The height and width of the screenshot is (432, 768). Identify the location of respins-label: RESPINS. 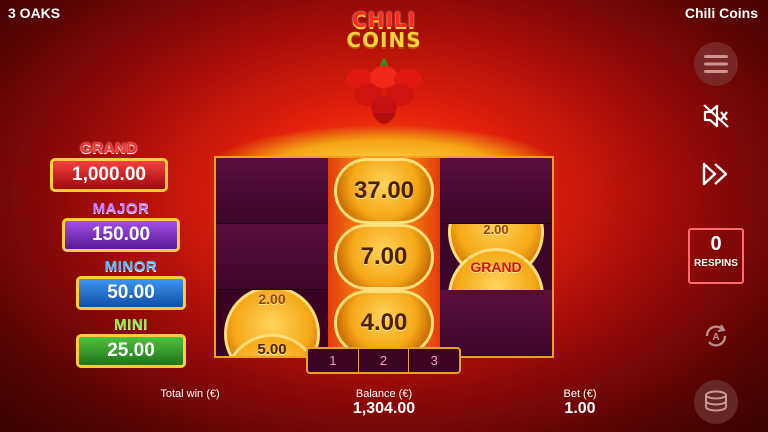
(716, 263).